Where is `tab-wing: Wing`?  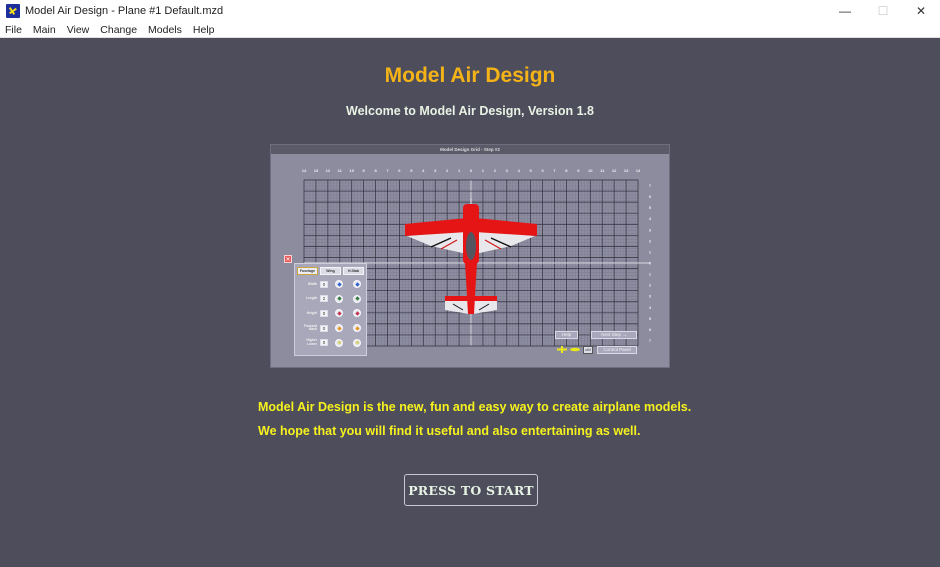
tab-wing: Wing is located at coordinates (330, 271).